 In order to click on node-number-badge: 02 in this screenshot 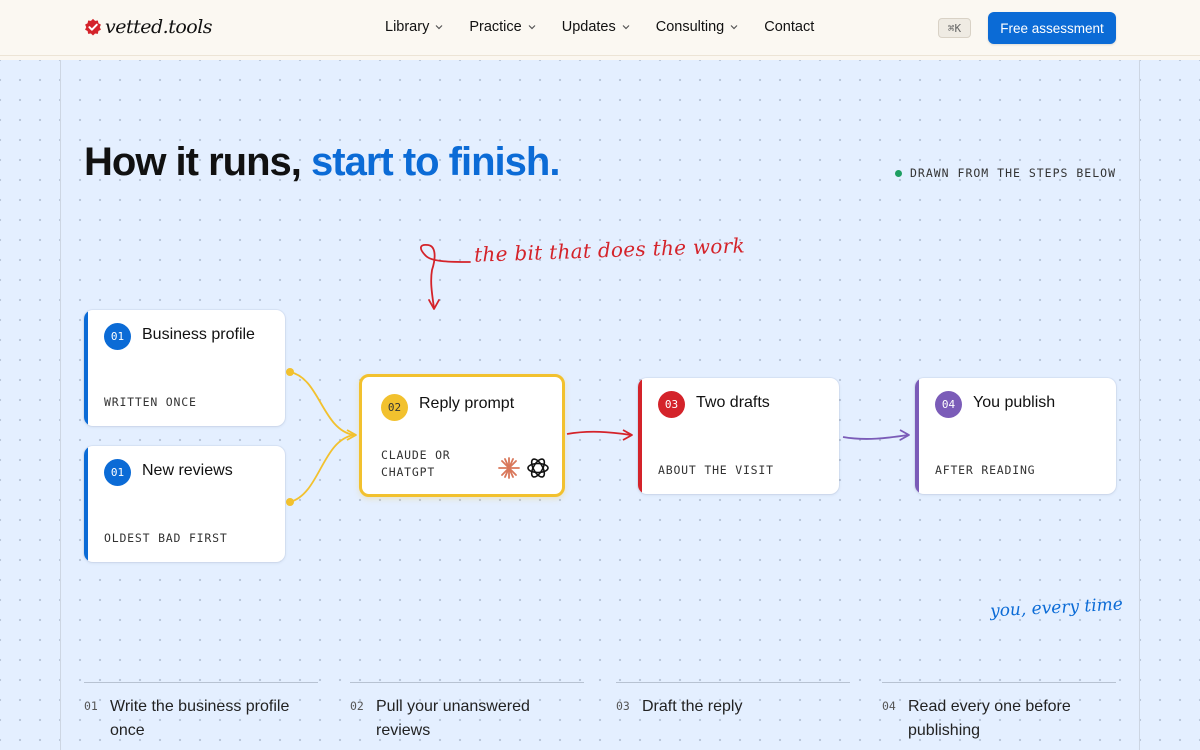, I will do `click(394, 407)`.